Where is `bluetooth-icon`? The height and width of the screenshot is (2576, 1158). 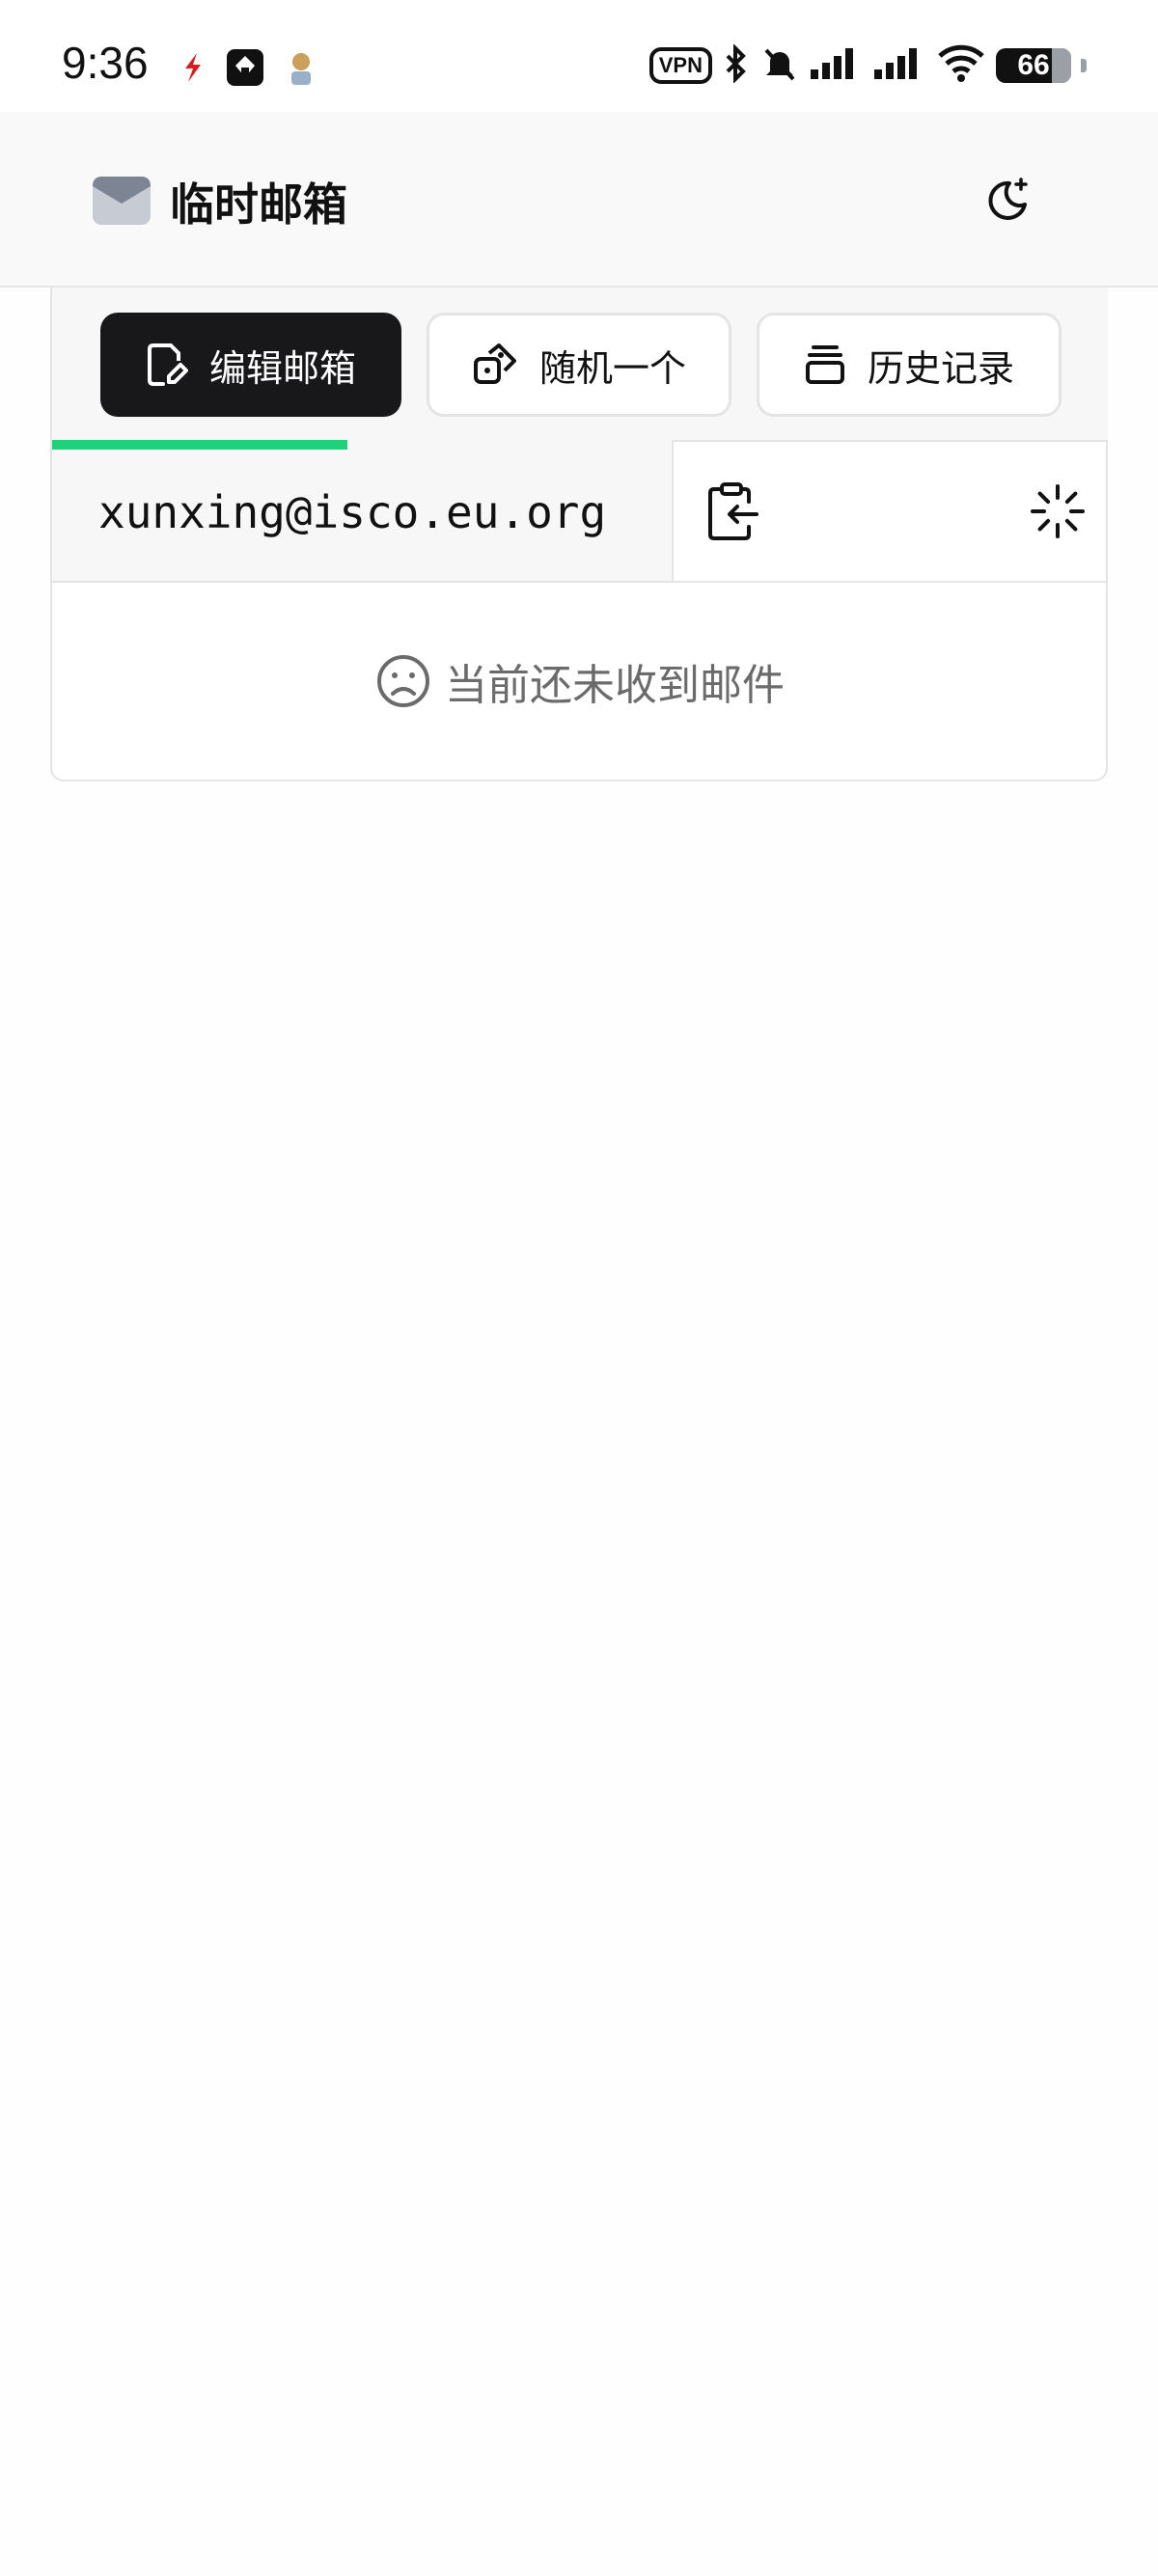 bluetooth-icon is located at coordinates (736, 65).